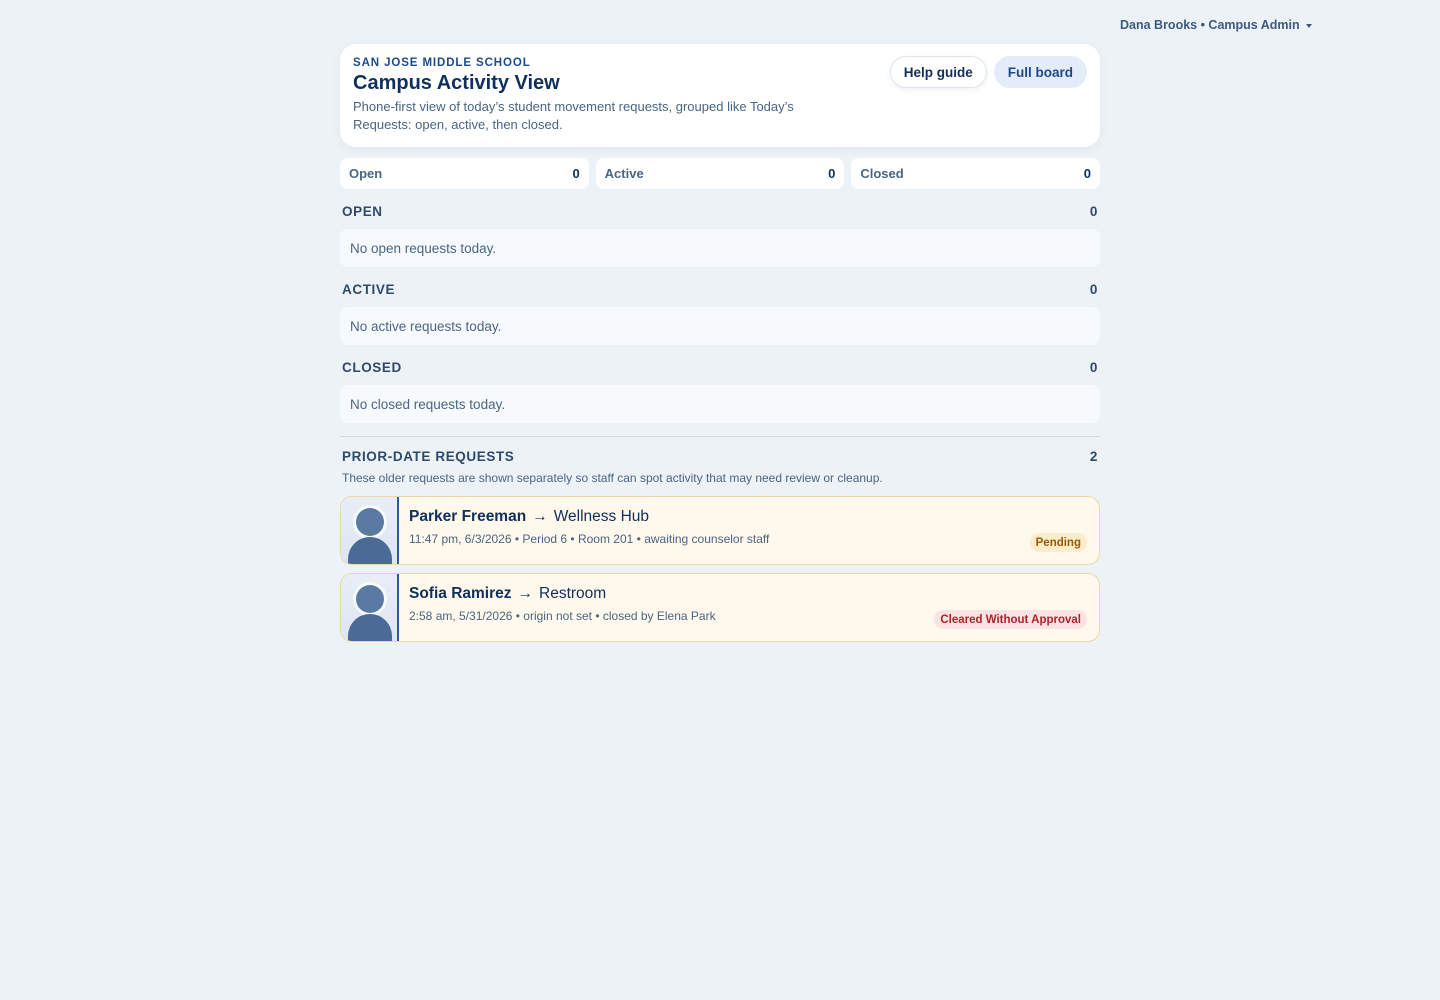  What do you see at coordinates (720, 404) in the screenshot?
I see `empty-closed: No closed requests today.` at bounding box center [720, 404].